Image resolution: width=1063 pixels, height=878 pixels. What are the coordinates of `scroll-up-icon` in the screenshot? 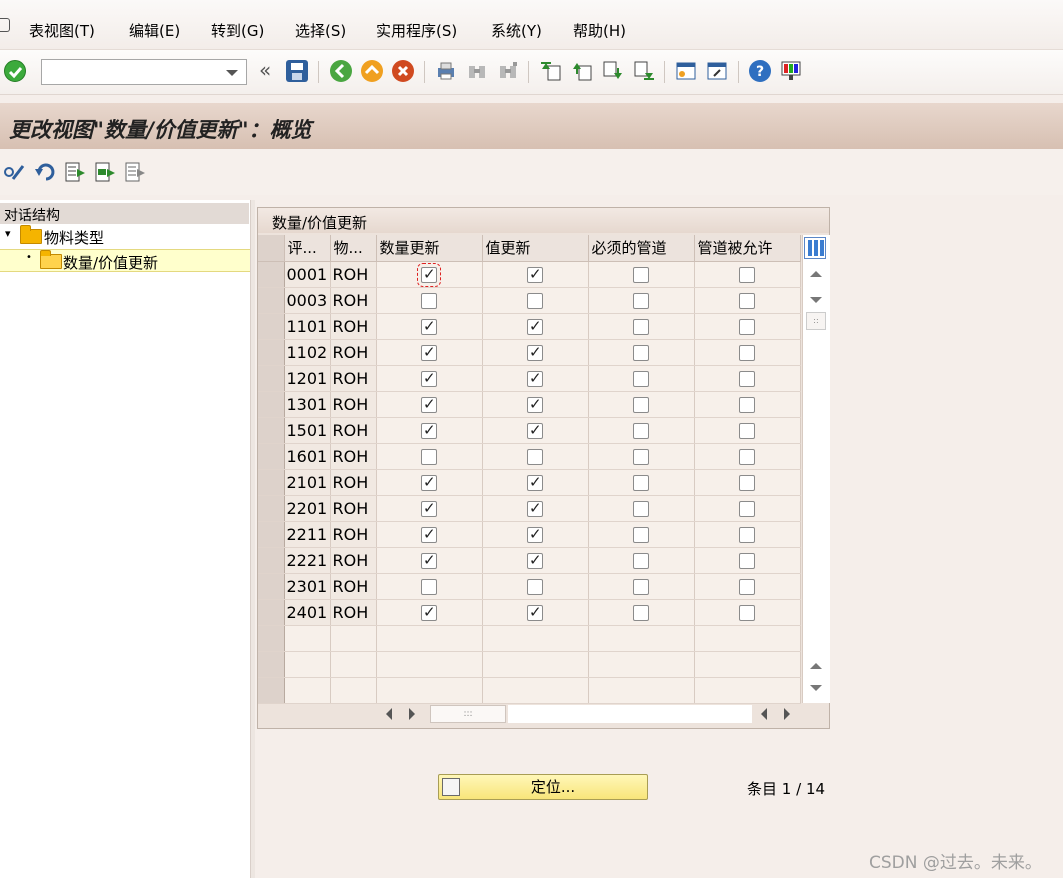 It's located at (816, 274).